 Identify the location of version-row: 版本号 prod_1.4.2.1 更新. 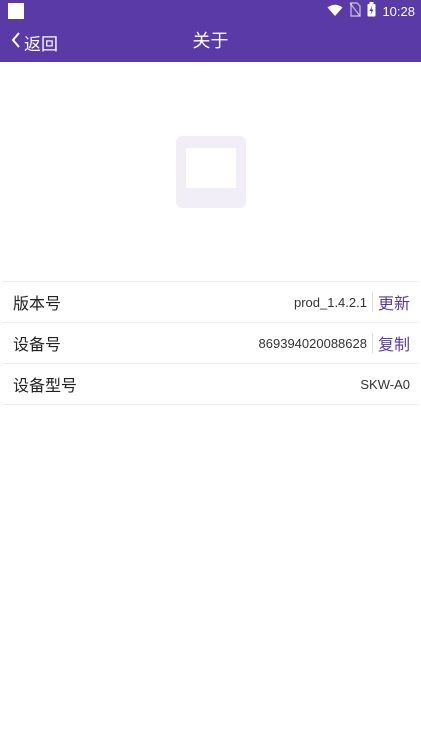
(210, 302).